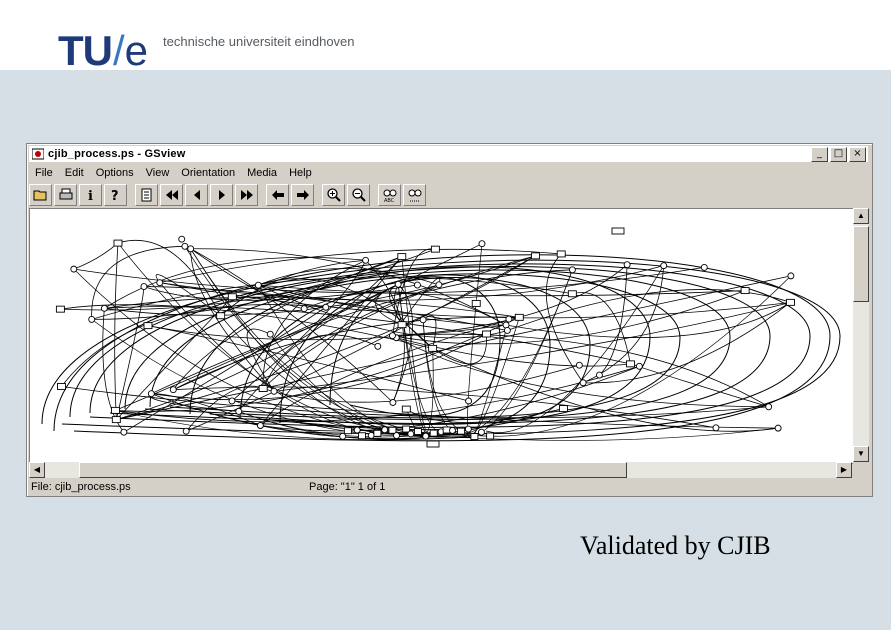 The height and width of the screenshot is (630, 891). What do you see at coordinates (861, 335) in the screenshot?
I see `vertical-scrollbar: ▲ ▼` at bounding box center [861, 335].